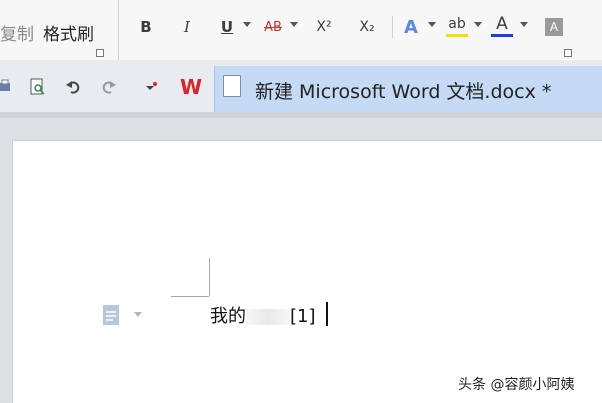 The height and width of the screenshot is (403, 602). I want to click on format-painter-button: 格式刷, so click(68, 32).